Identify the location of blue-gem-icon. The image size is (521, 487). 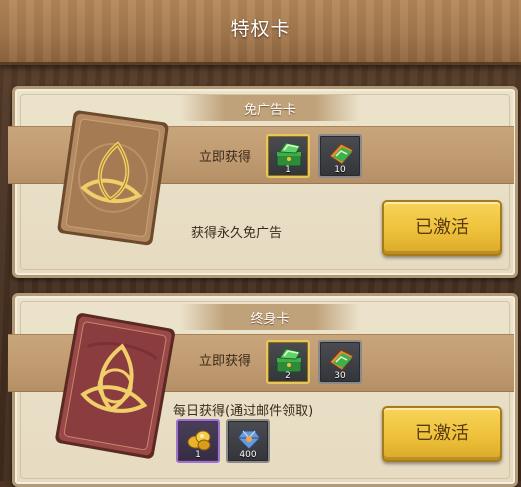
(249, 440).